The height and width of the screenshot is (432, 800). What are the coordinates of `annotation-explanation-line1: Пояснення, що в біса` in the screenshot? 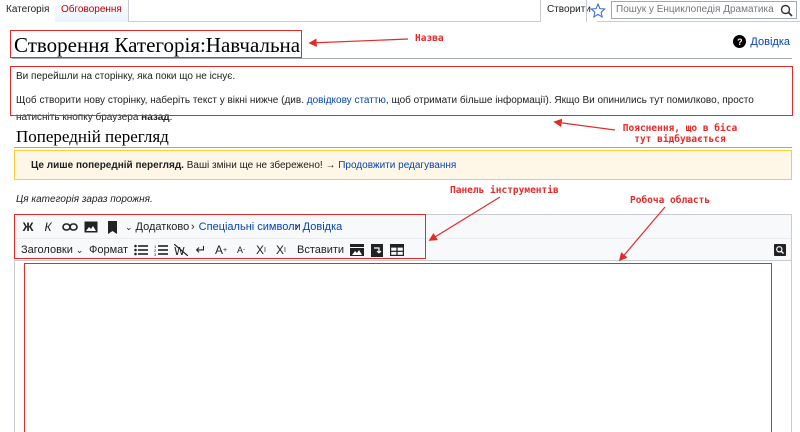 It's located at (680, 128).